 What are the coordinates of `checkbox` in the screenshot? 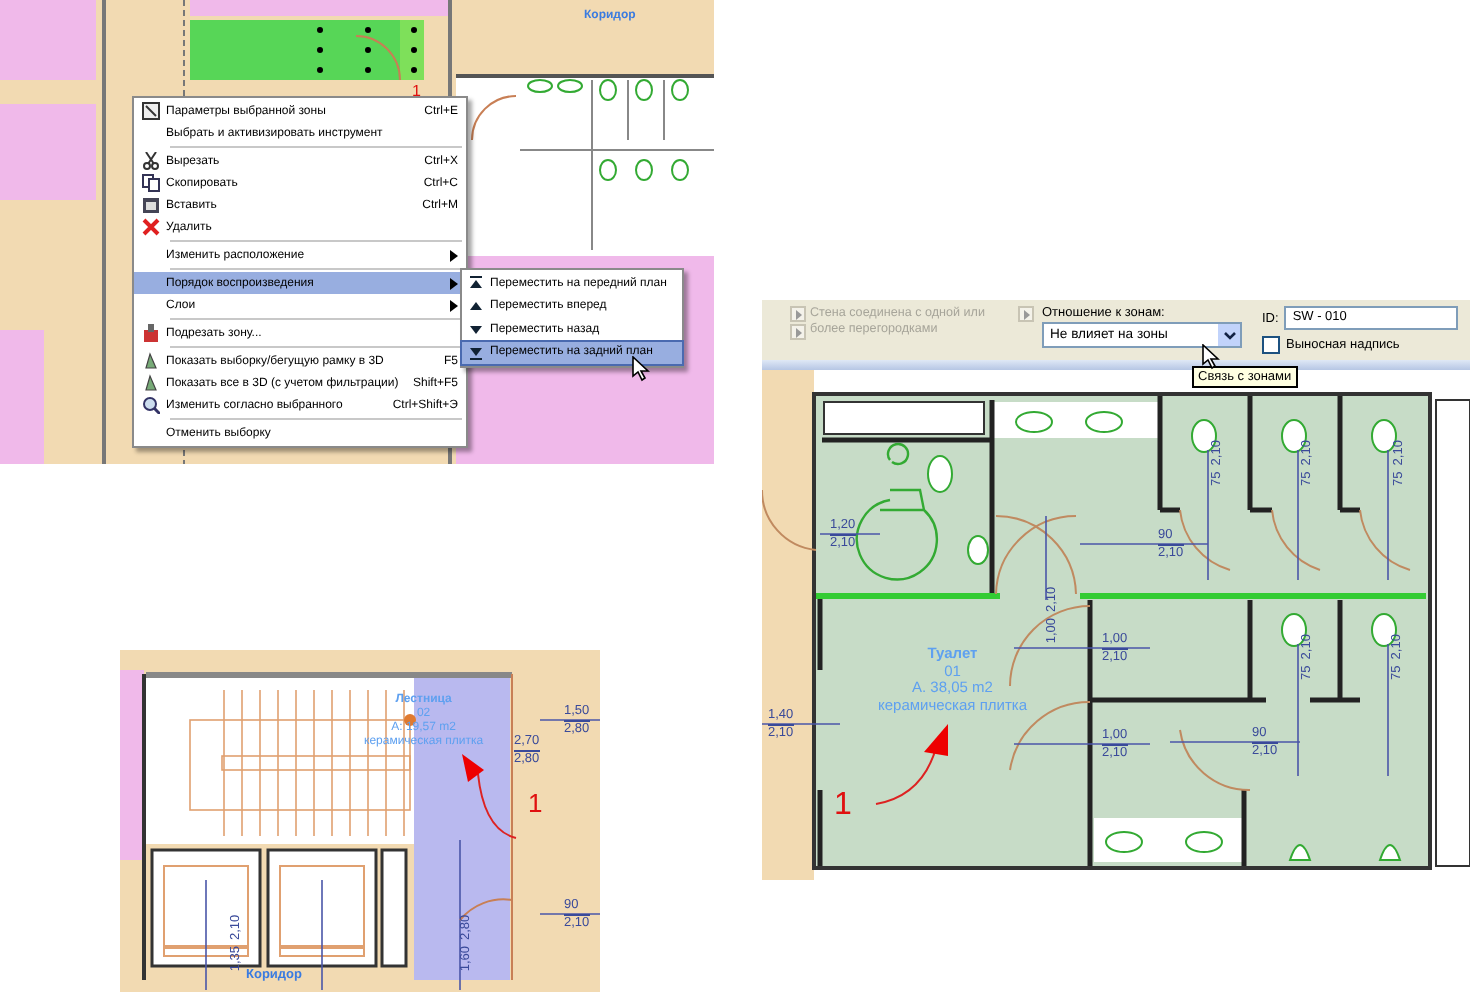 It's located at (1271, 345).